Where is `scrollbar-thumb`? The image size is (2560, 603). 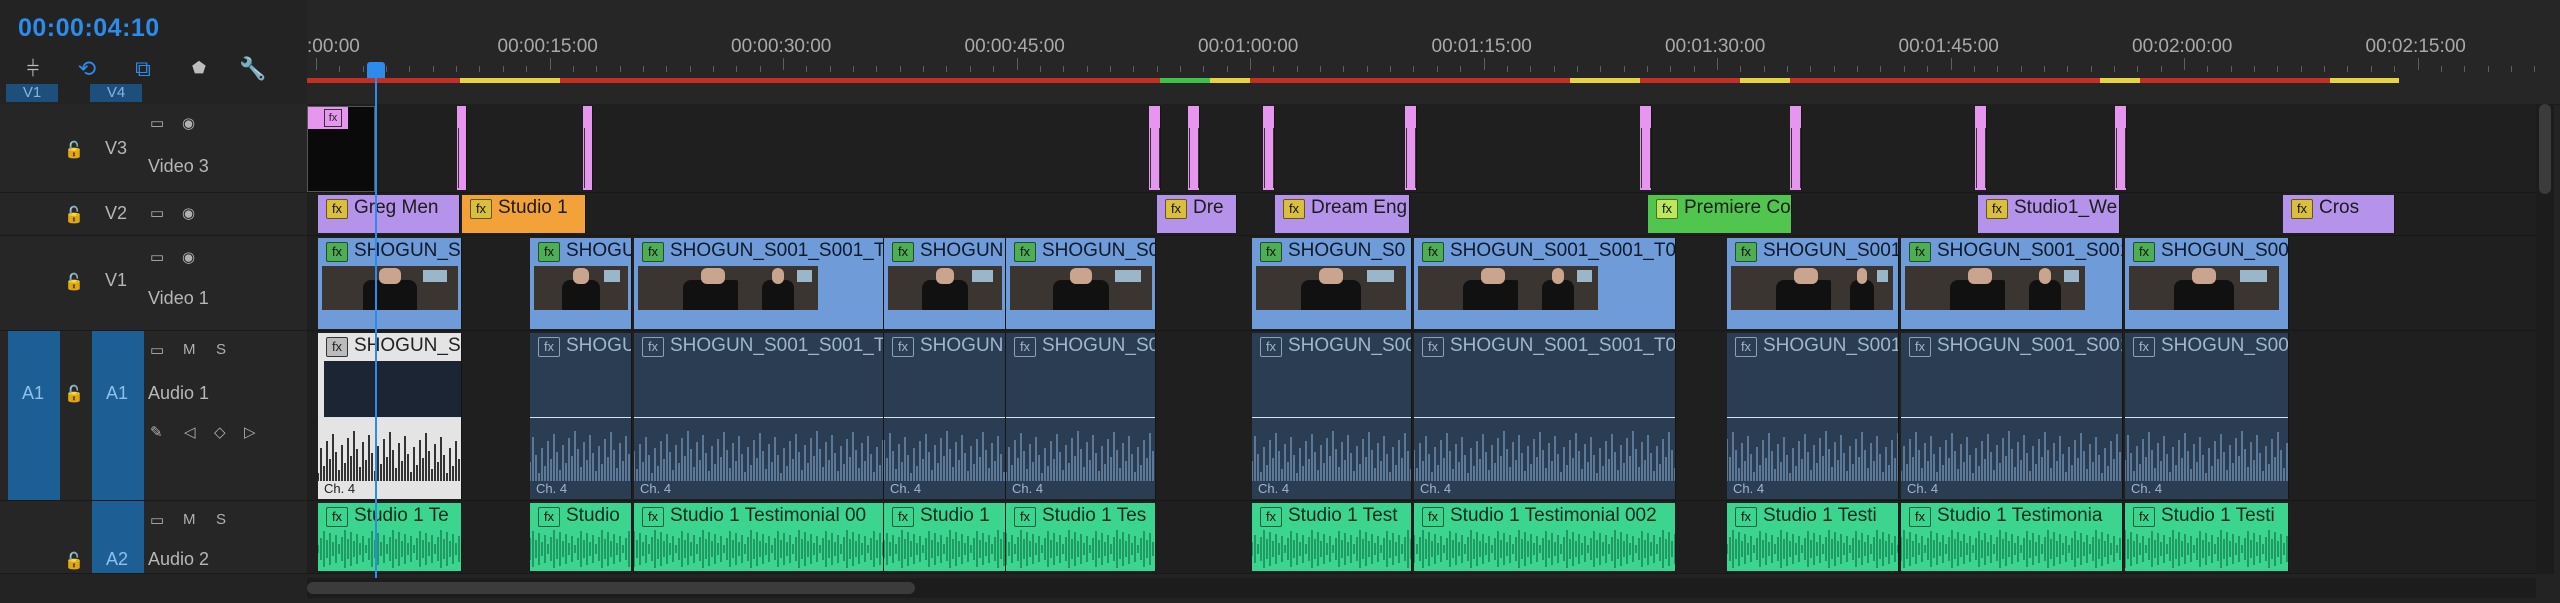
scrollbar-thumb is located at coordinates (611, 588).